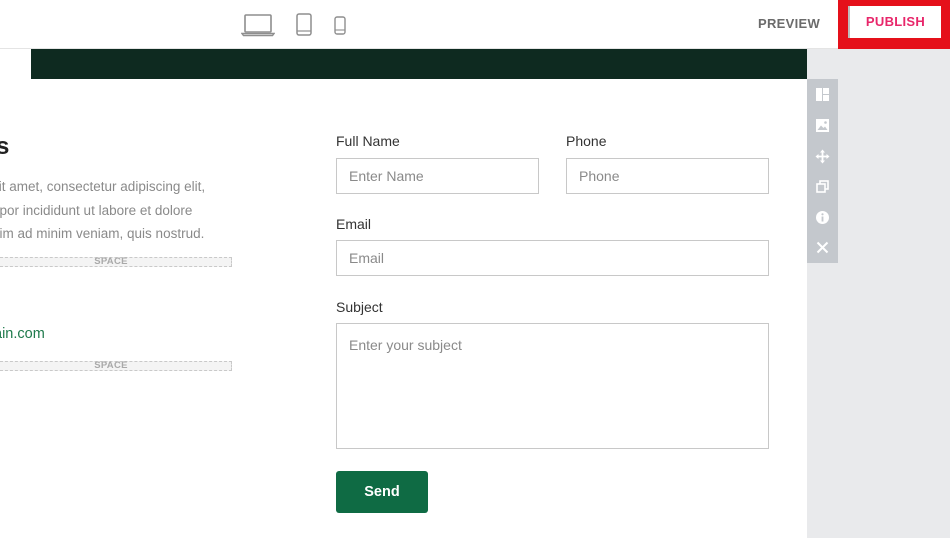 Image resolution: width=950 pixels, height=538 pixels. Describe the element at coordinates (822, 186) in the screenshot. I see `duplicate-icon` at that location.